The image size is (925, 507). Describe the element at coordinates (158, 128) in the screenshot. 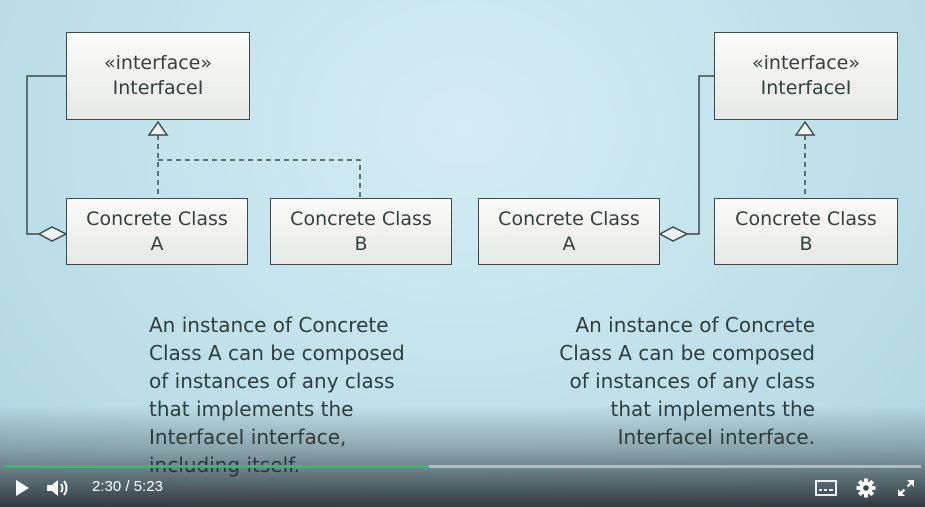

I see `left-realization-arrowhead` at that location.